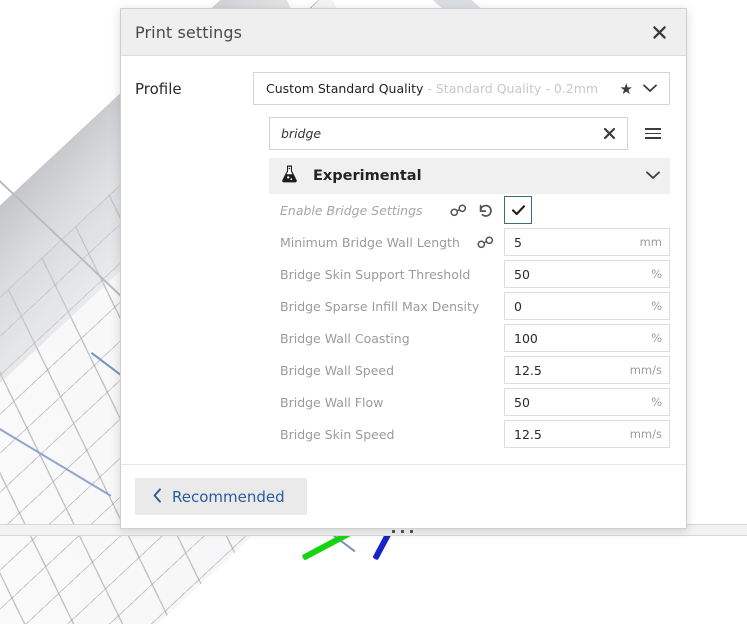  I want to click on setting-row: Minimum Bridge Wall Length 5 mm, so click(469, 242).